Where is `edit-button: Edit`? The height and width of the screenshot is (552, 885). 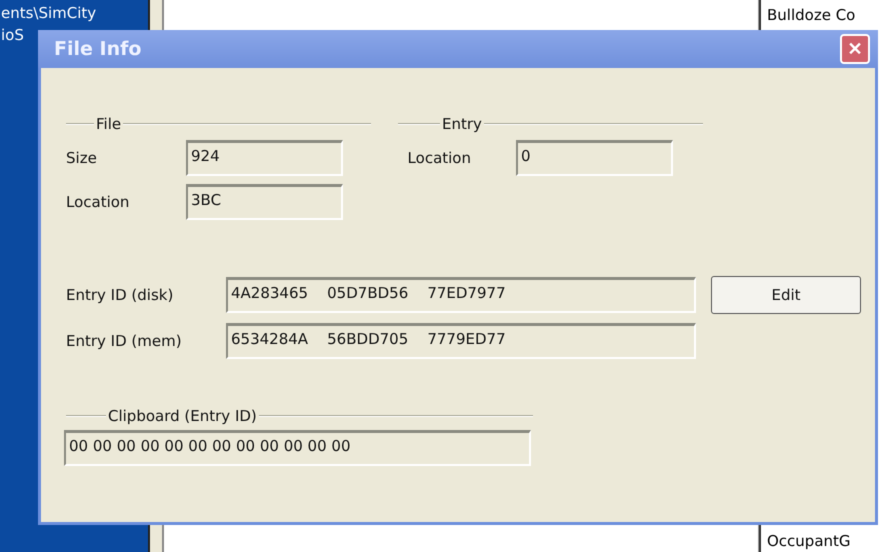
edit-button: Edit is located at coordinates (786, 295).